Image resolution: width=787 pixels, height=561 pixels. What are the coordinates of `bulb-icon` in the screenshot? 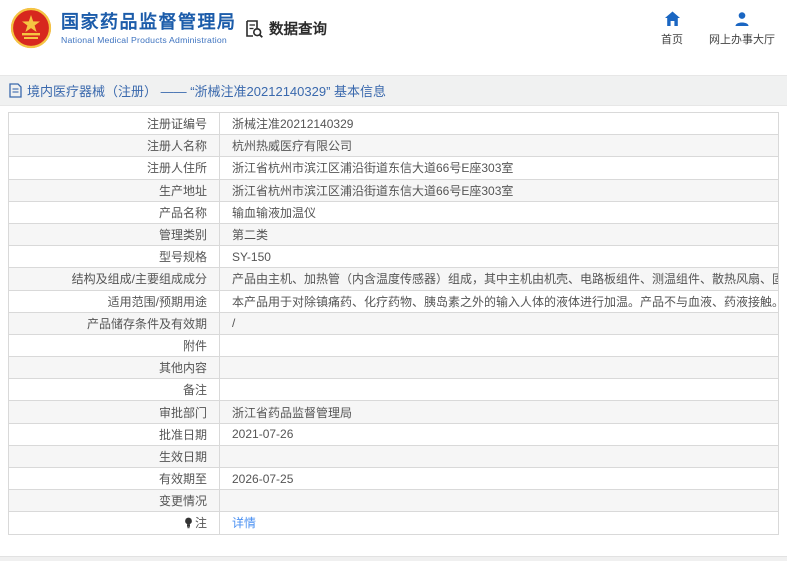 It's located at (188, 523).